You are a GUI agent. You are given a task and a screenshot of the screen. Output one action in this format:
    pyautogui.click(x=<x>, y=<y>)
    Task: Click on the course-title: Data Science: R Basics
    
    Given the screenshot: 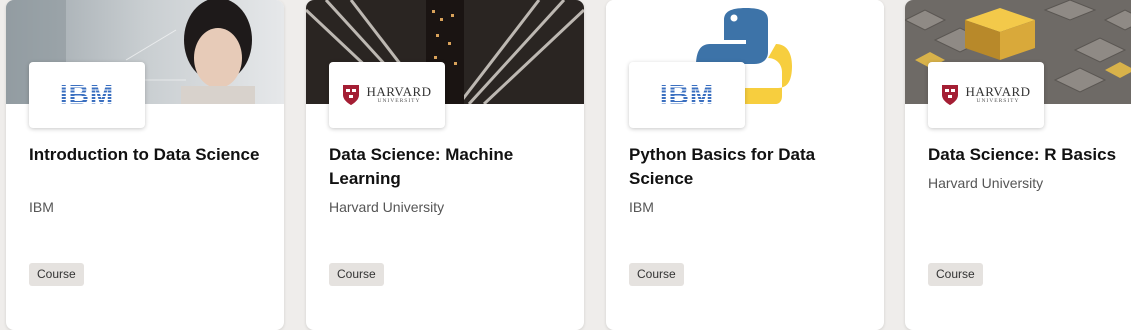 What is the action you would take?
    pyautogui.click(x=1029, y=155)
    